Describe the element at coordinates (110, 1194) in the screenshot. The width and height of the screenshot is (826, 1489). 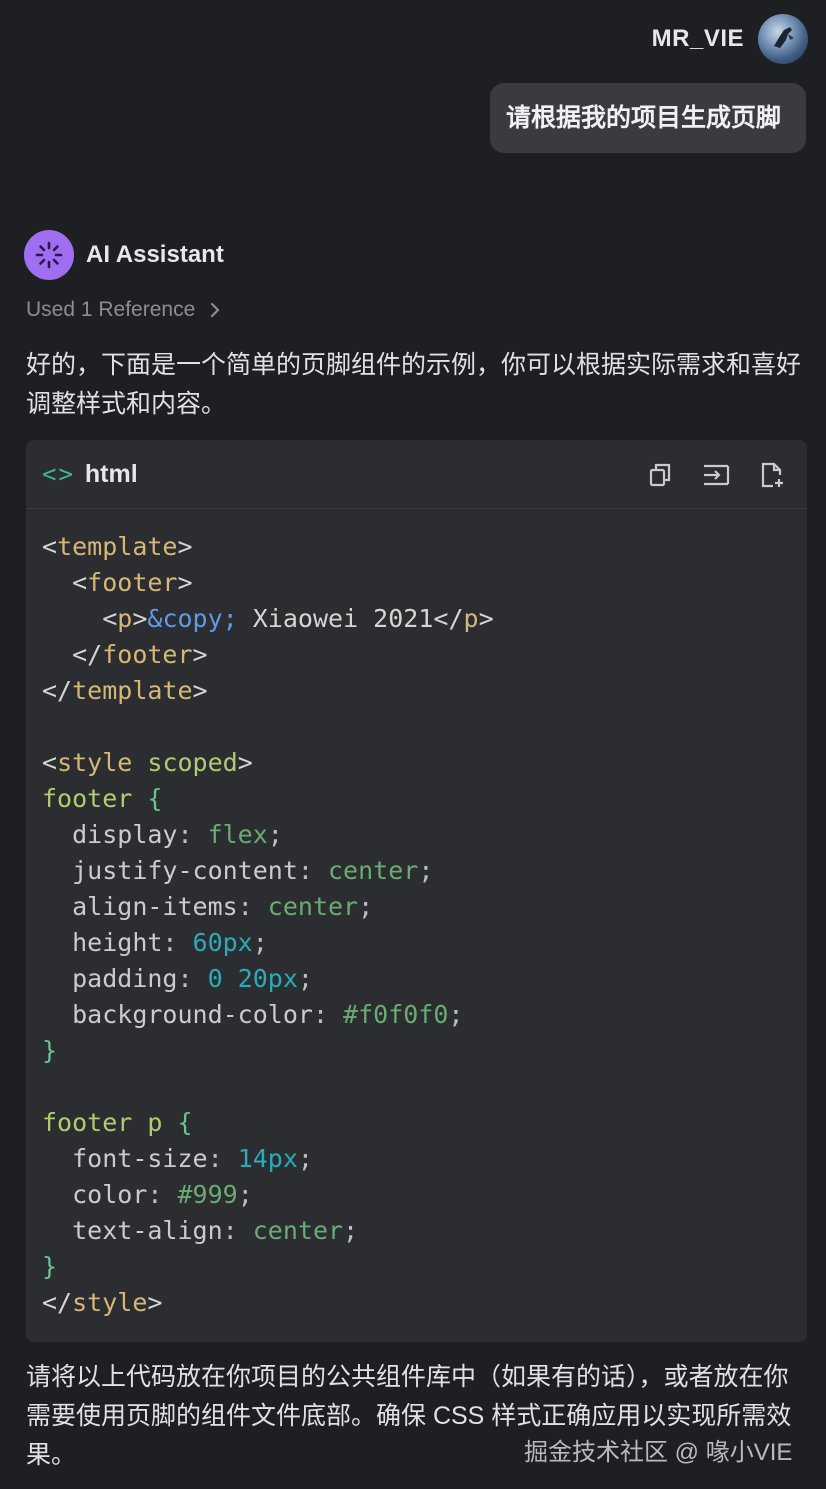
I see `code-token: color` at that location.